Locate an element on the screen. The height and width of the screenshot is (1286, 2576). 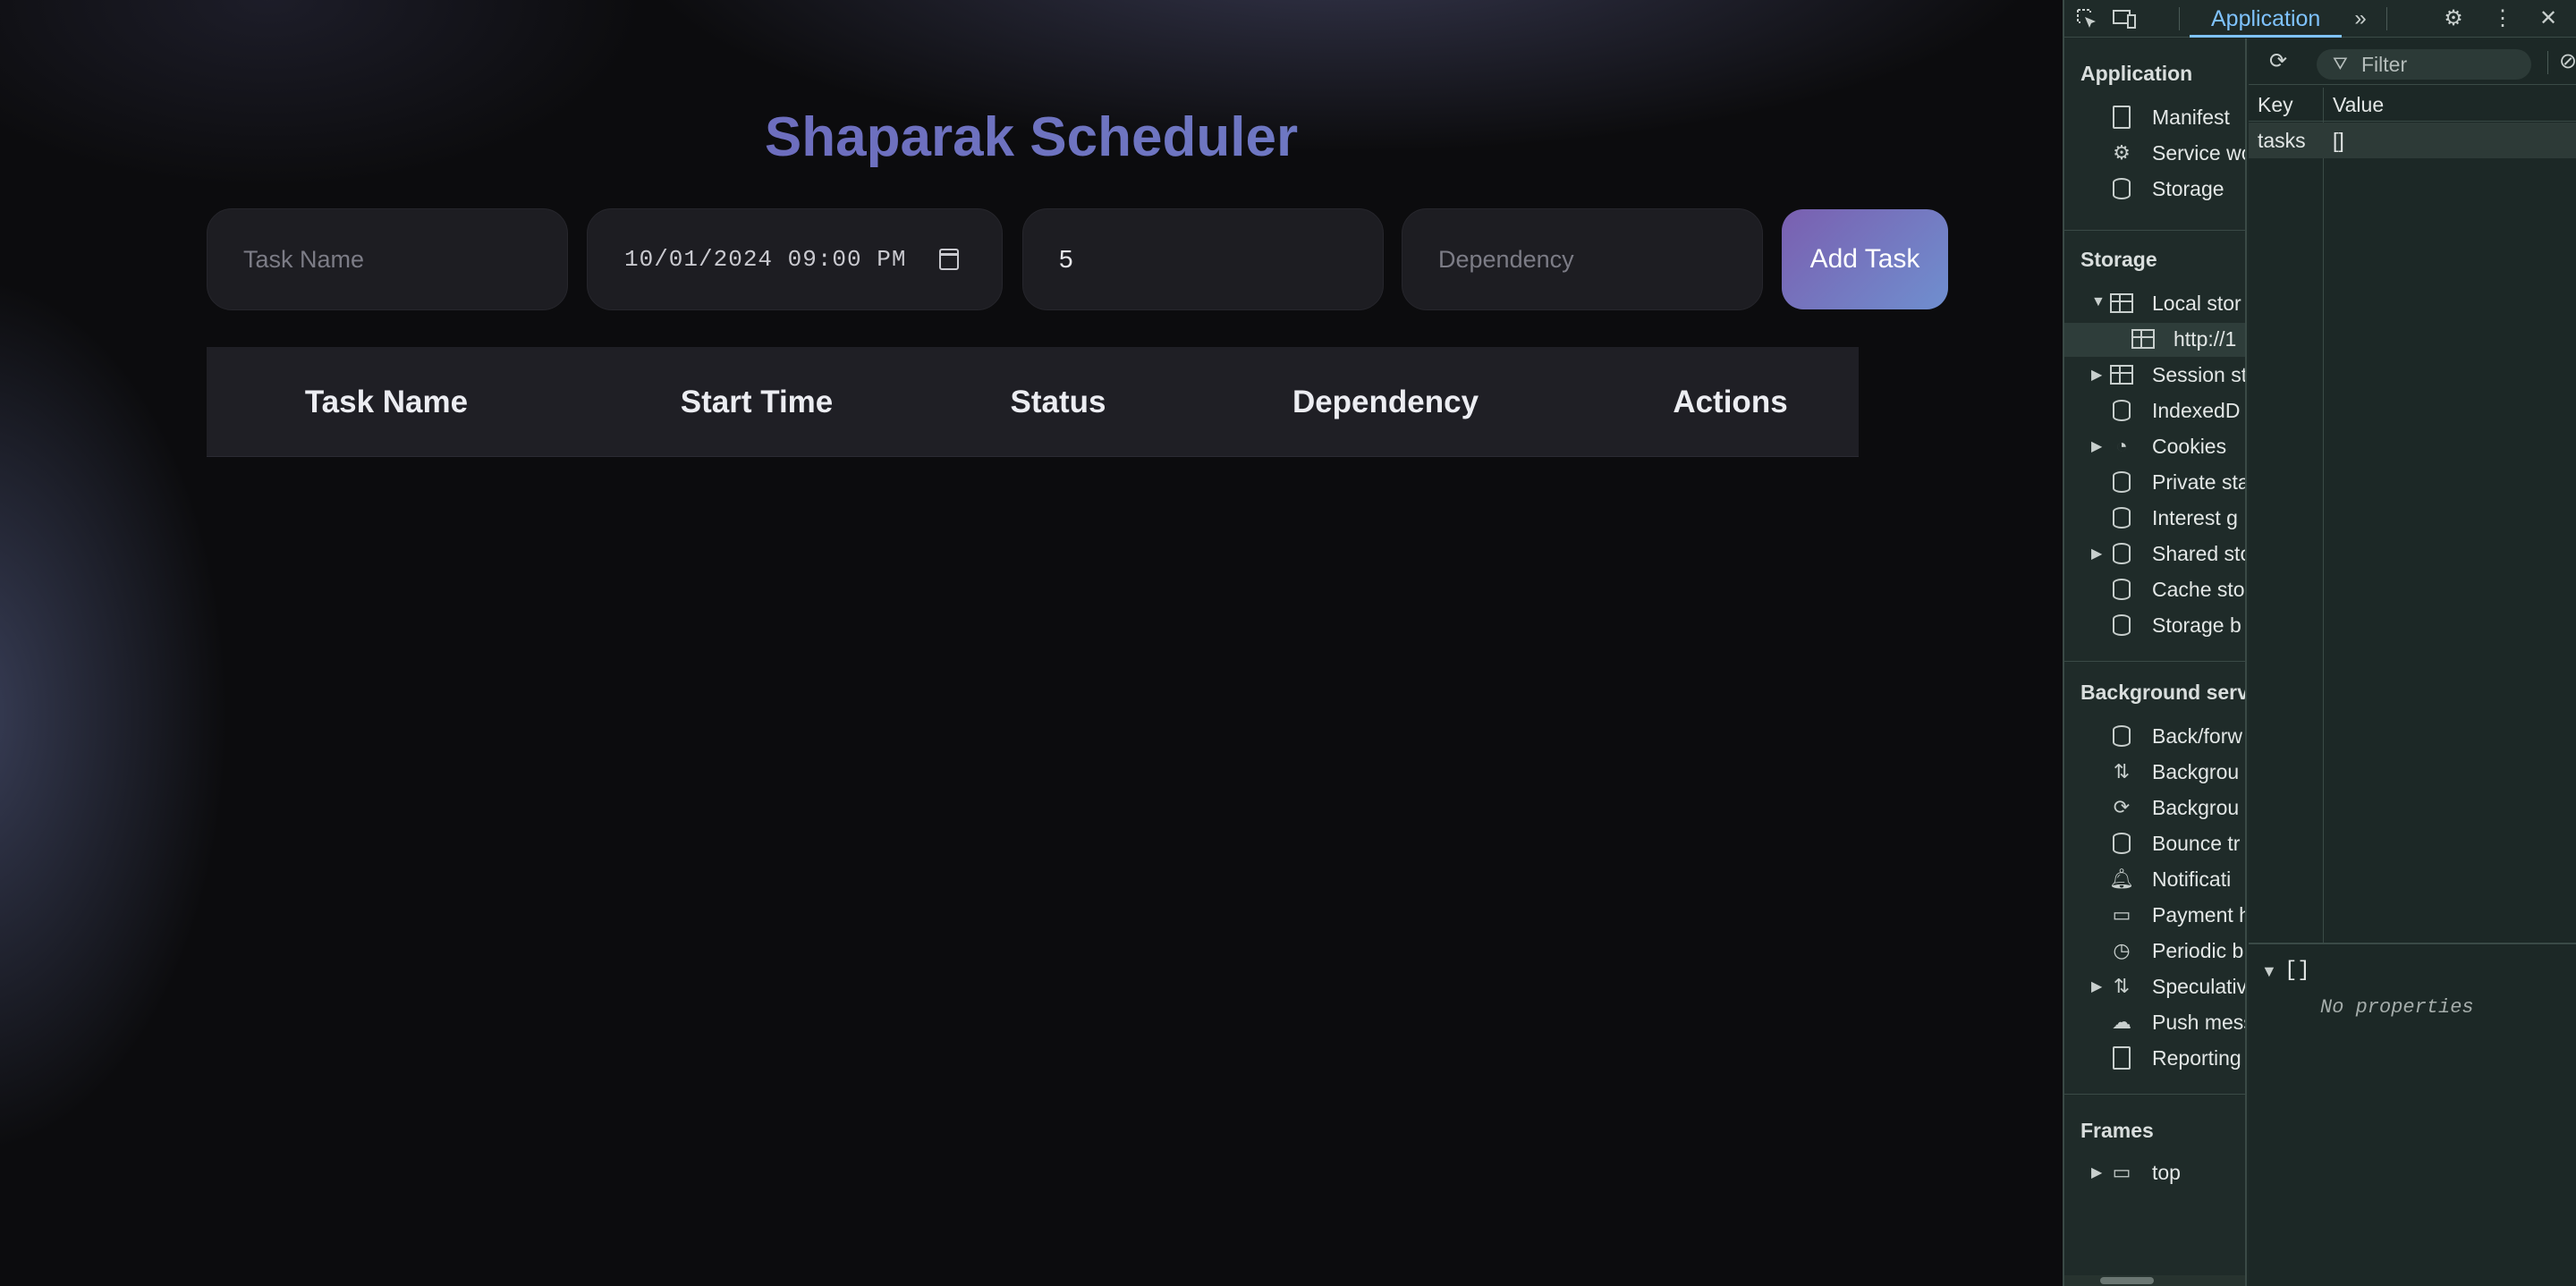
gears-icon: ⚙ is located at coordinates (2122, 152).